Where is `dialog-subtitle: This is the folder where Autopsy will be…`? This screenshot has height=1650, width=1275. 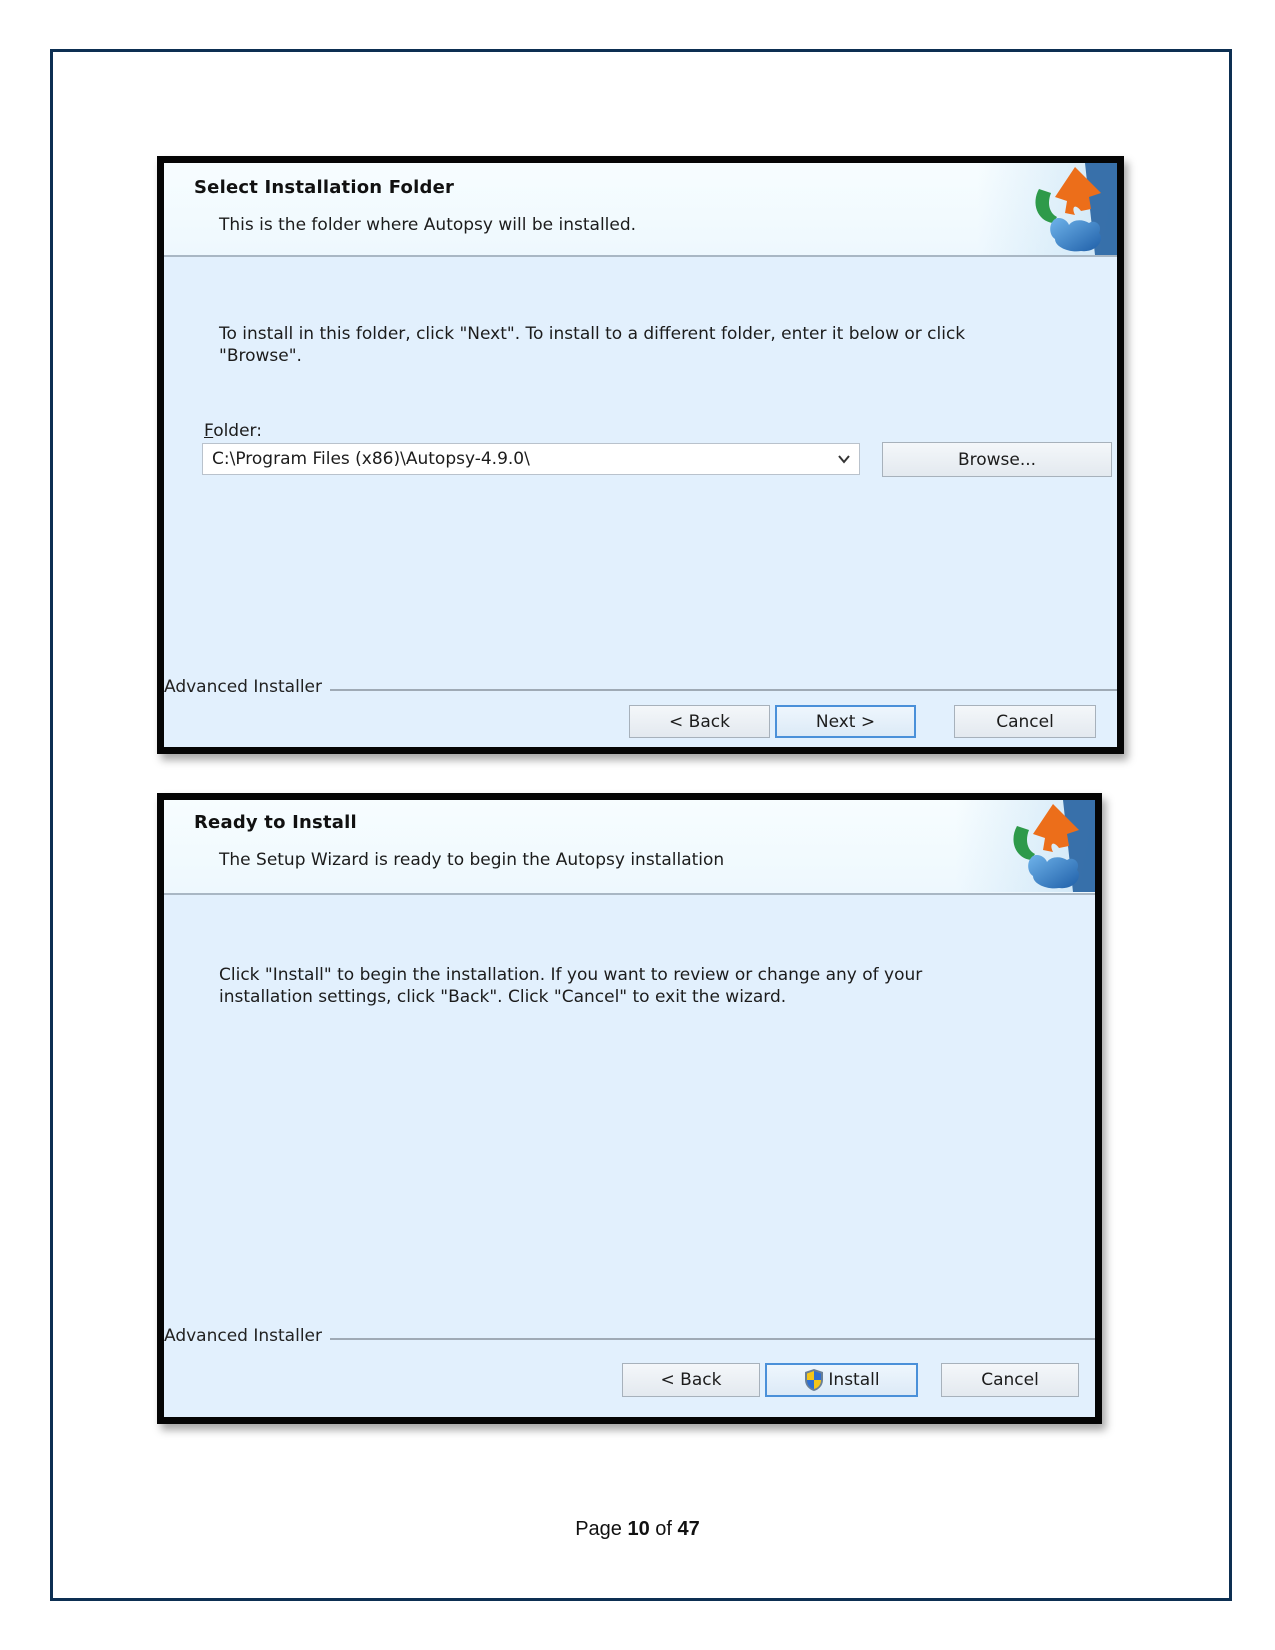
dialog-subtitle: This is the folder where Autopsy will be… is located at coordinates (428, 225).